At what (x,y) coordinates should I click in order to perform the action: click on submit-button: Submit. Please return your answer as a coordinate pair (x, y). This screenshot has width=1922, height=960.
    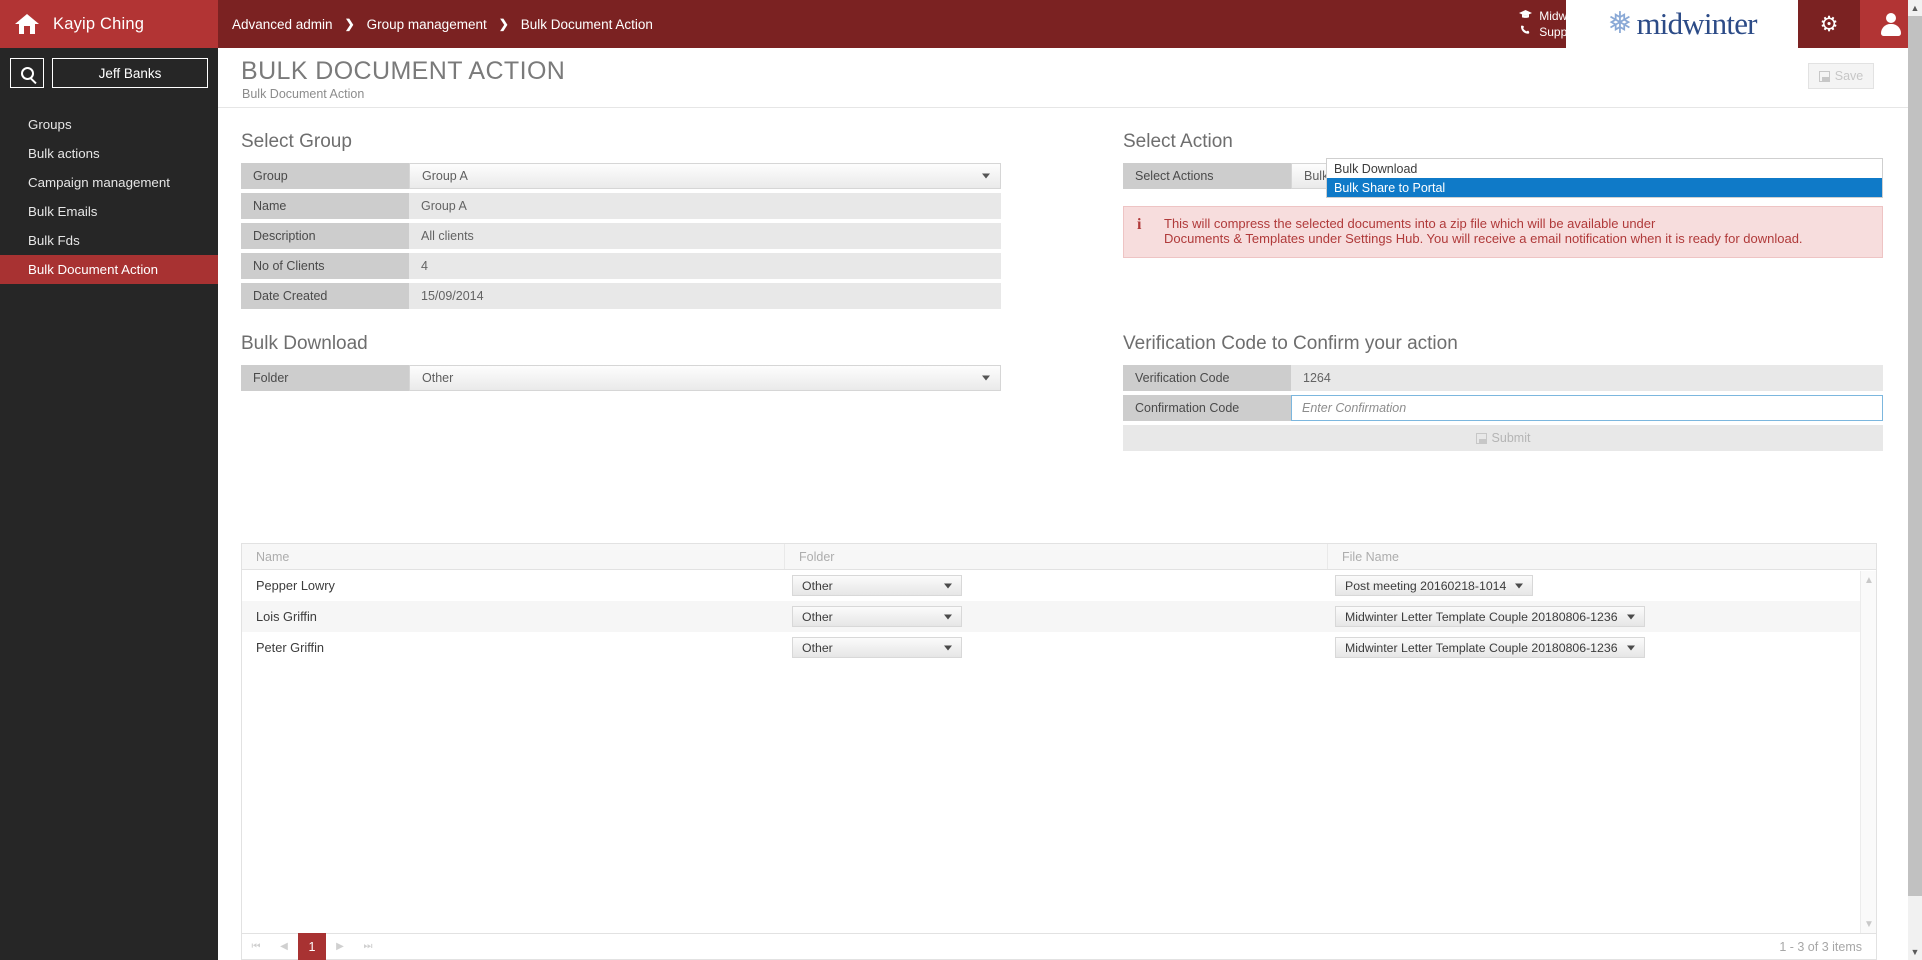
    Looking at the image, I should click on (1503, 438).